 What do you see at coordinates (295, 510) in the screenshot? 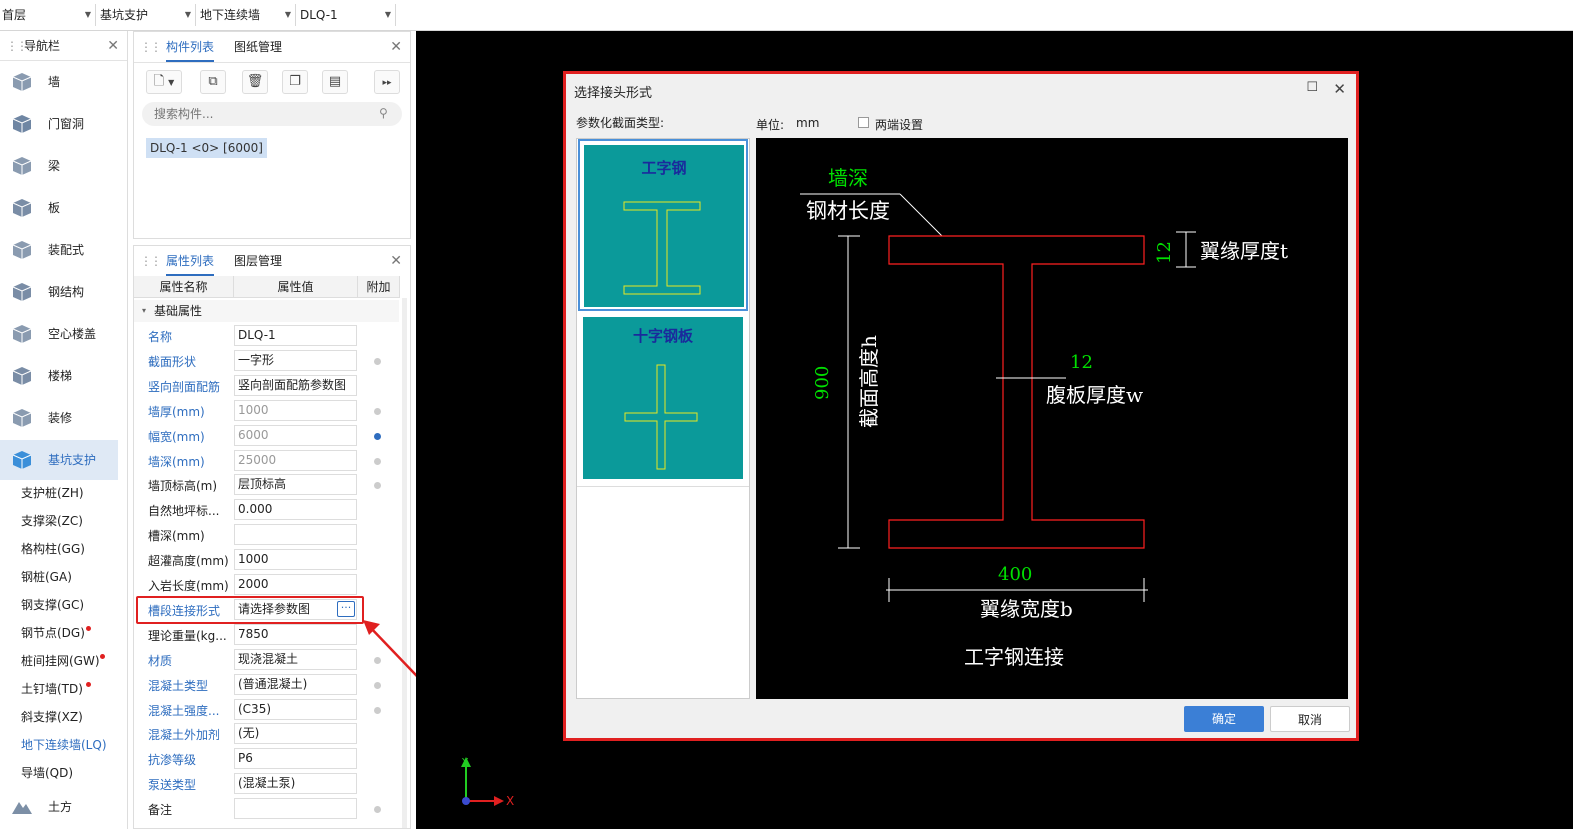
I see `property-value-field: 0.000` at bounding box center [295, 510].